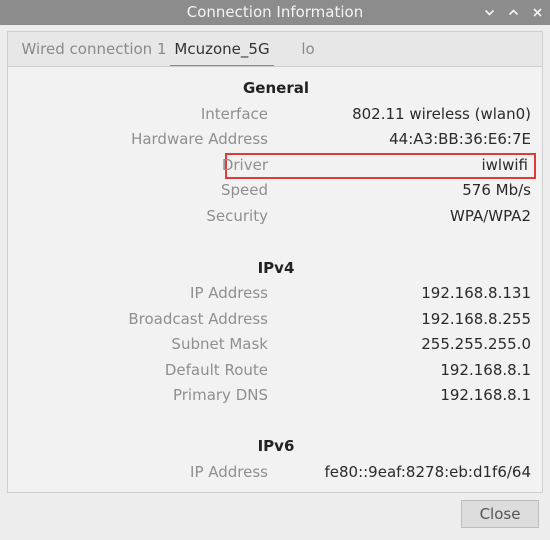 This screenshot has width=550, height=540. Describe the element at coordinates (476, 344) in the screenshot. I see `subnet-mask-value: 255.255.255.0` at that location.